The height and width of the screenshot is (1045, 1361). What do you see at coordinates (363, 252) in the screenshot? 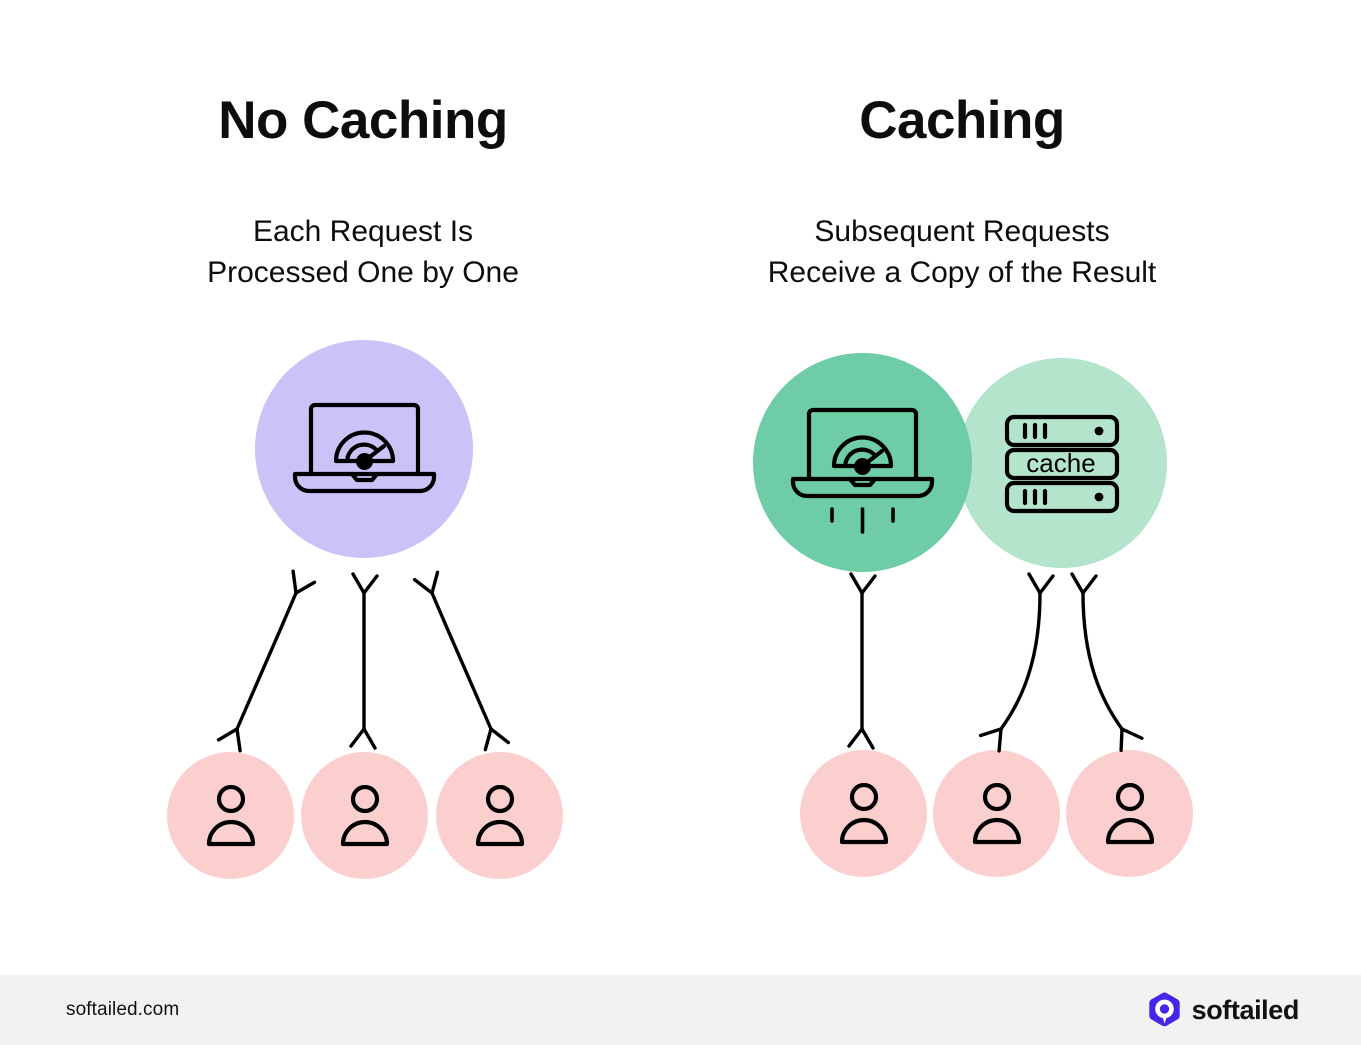
I see `column-subtitle-no-caching: Each Request Is Processed One by One` at bounding box center [363, 252].